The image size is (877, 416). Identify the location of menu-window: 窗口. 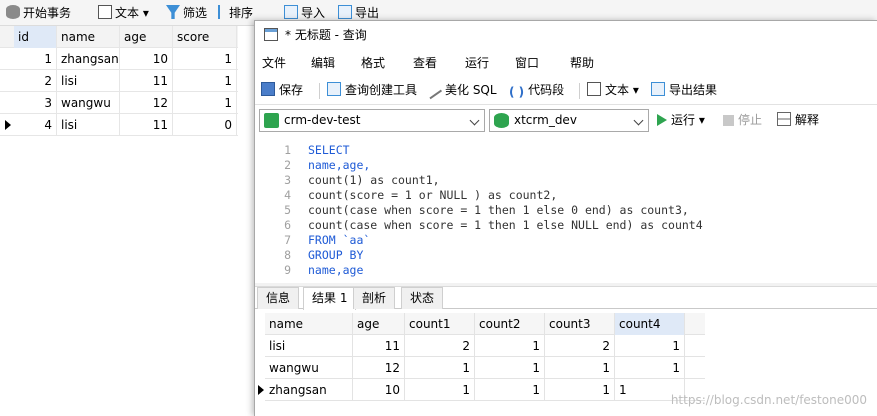
(527, 62).